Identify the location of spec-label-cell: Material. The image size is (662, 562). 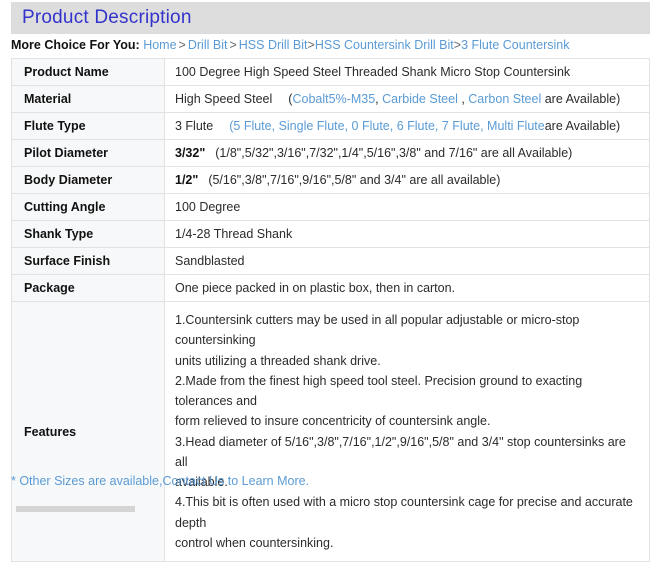
(88, 99).